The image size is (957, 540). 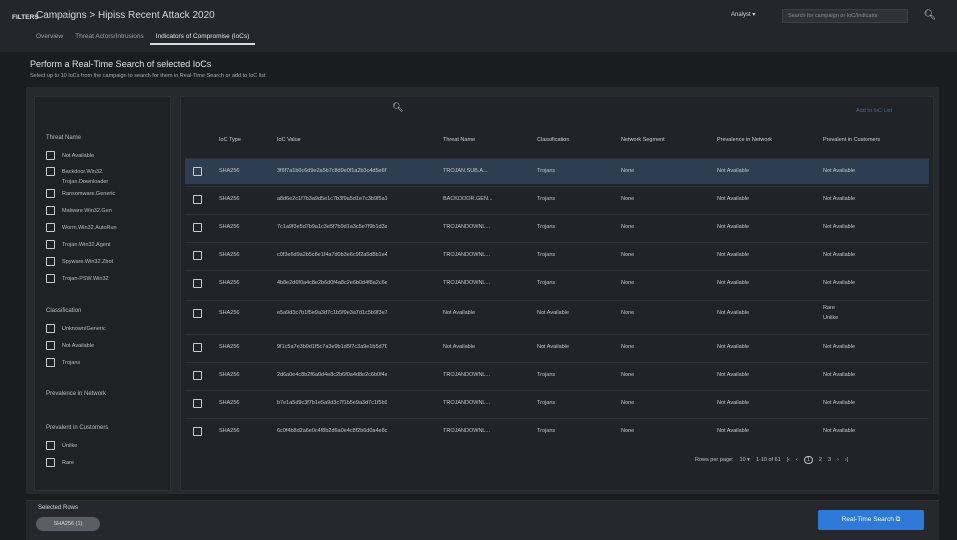 What do you see at coordinates (63, 362) in the screenshot?
I see `filter-option: Trojans` at bounding box center [63, 362].